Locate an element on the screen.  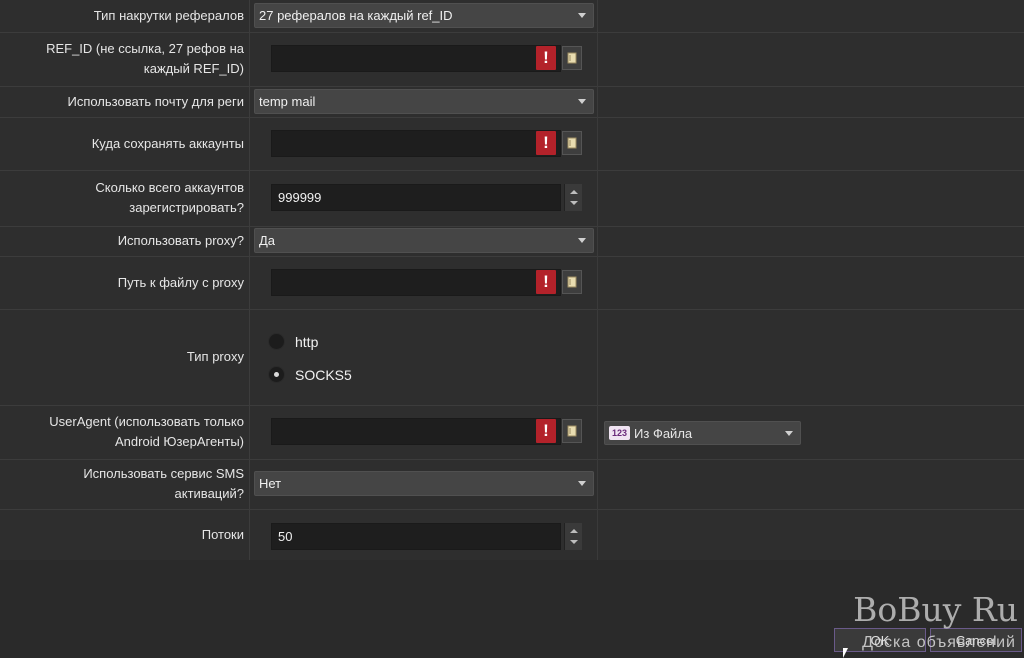
sms-value: Нет is located at coordinates (270, 483).